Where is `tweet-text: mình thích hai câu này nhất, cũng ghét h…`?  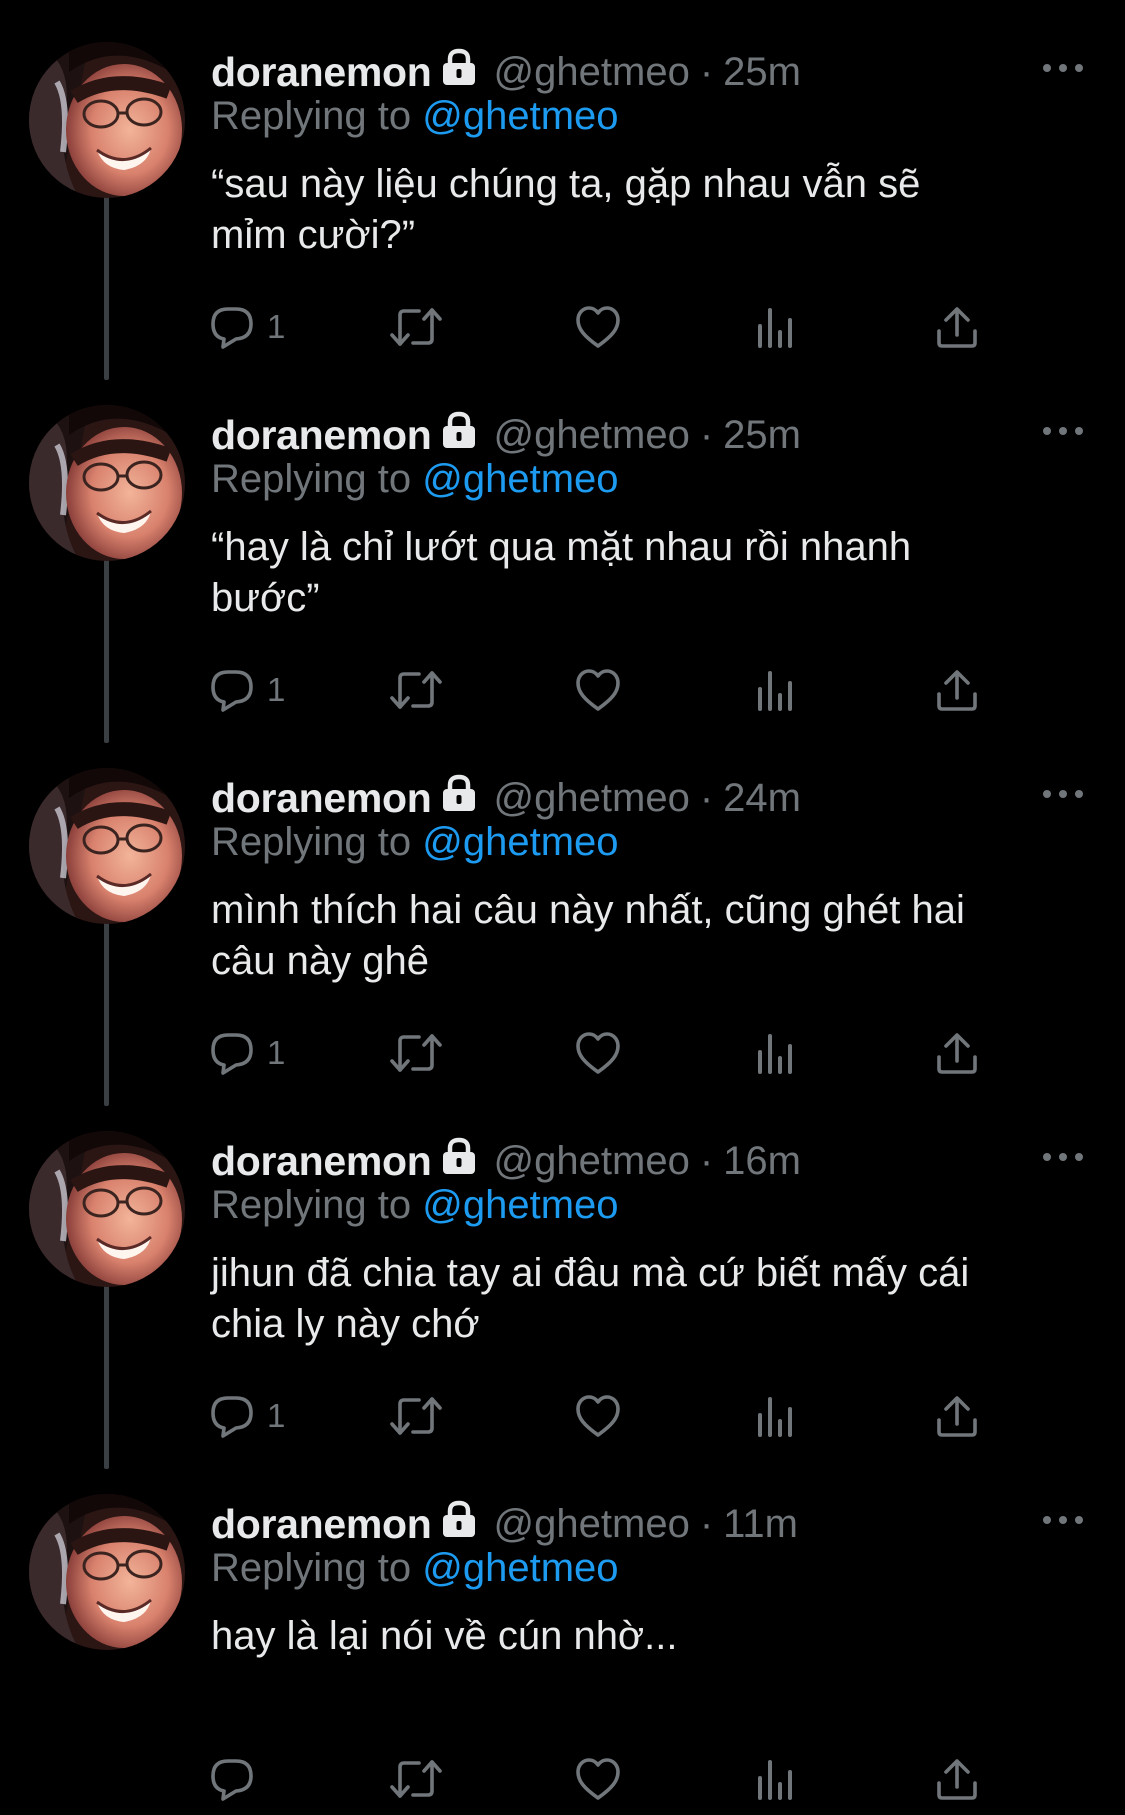 tweet-text: mình thích hai câu này nhất, cũng ghét h… is located at coordinates (588, 935).